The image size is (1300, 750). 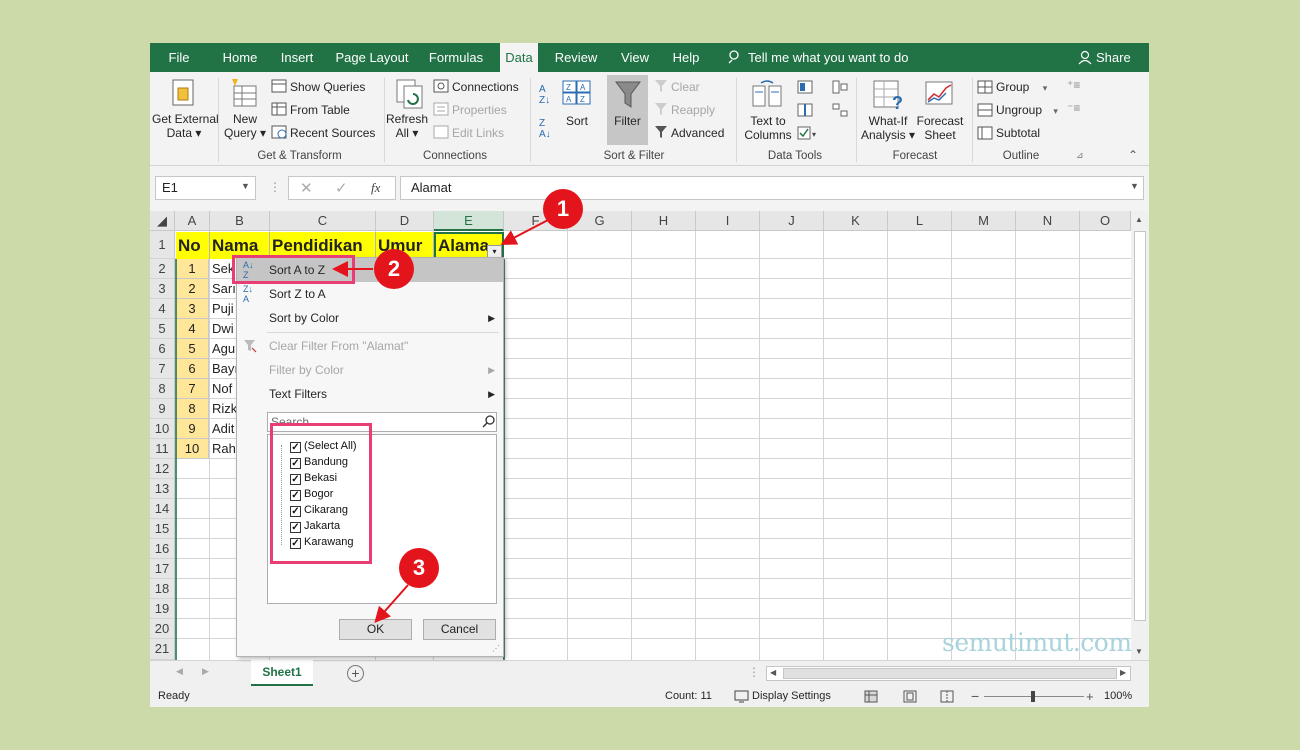 I want to click on callout-badge-2: 2, so click(x=394, y=269).